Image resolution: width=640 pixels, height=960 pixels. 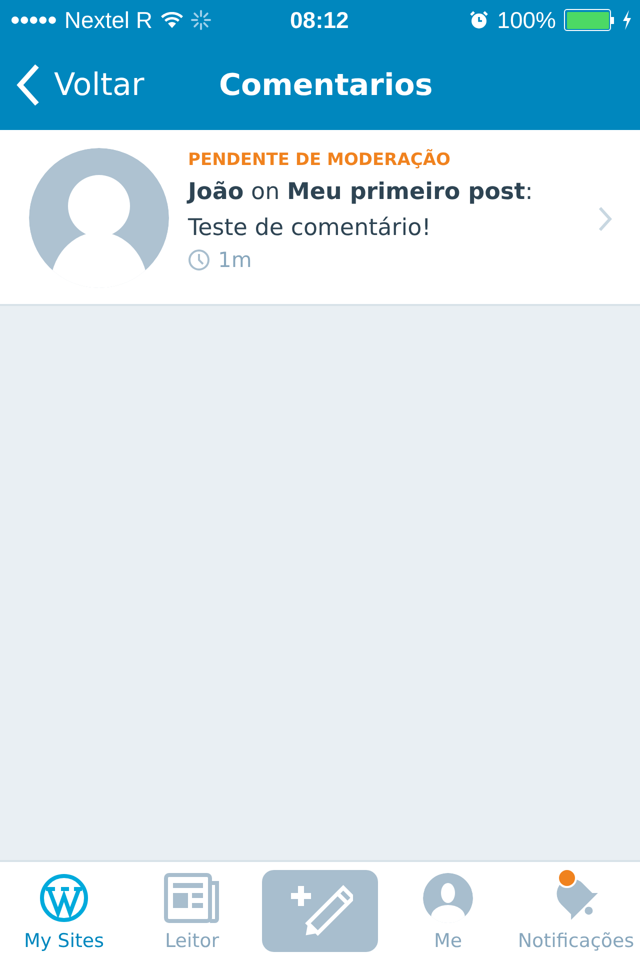 What do you see at coordinates (200, 20) in the screenshot?
I see `activity-spinner-icon` at bounding box center [200, 20].